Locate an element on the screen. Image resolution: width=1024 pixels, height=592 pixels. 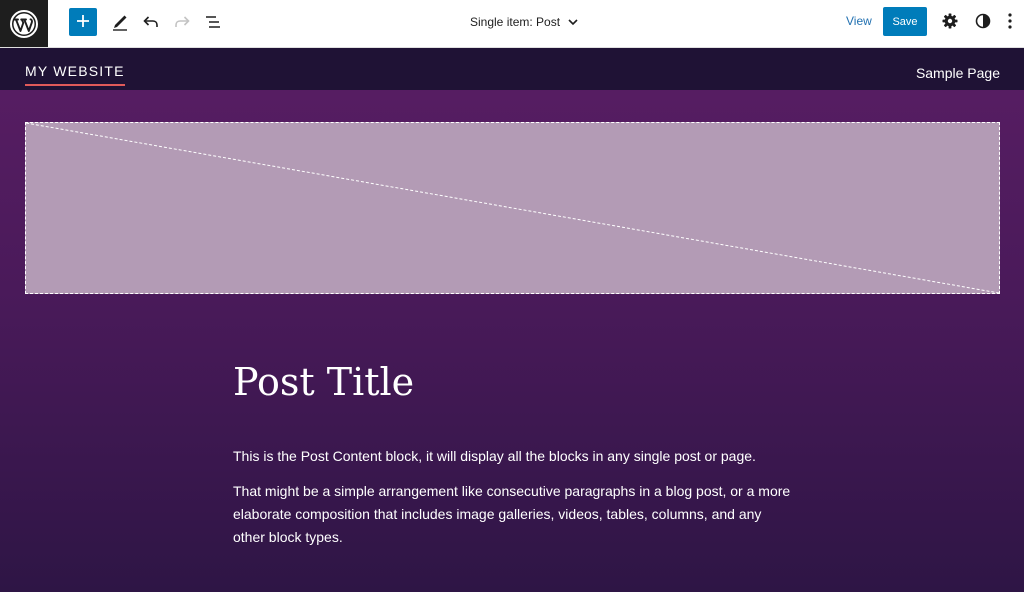
site-header: MY WEBSITE Sample Page is located at coordinates (512, 69).